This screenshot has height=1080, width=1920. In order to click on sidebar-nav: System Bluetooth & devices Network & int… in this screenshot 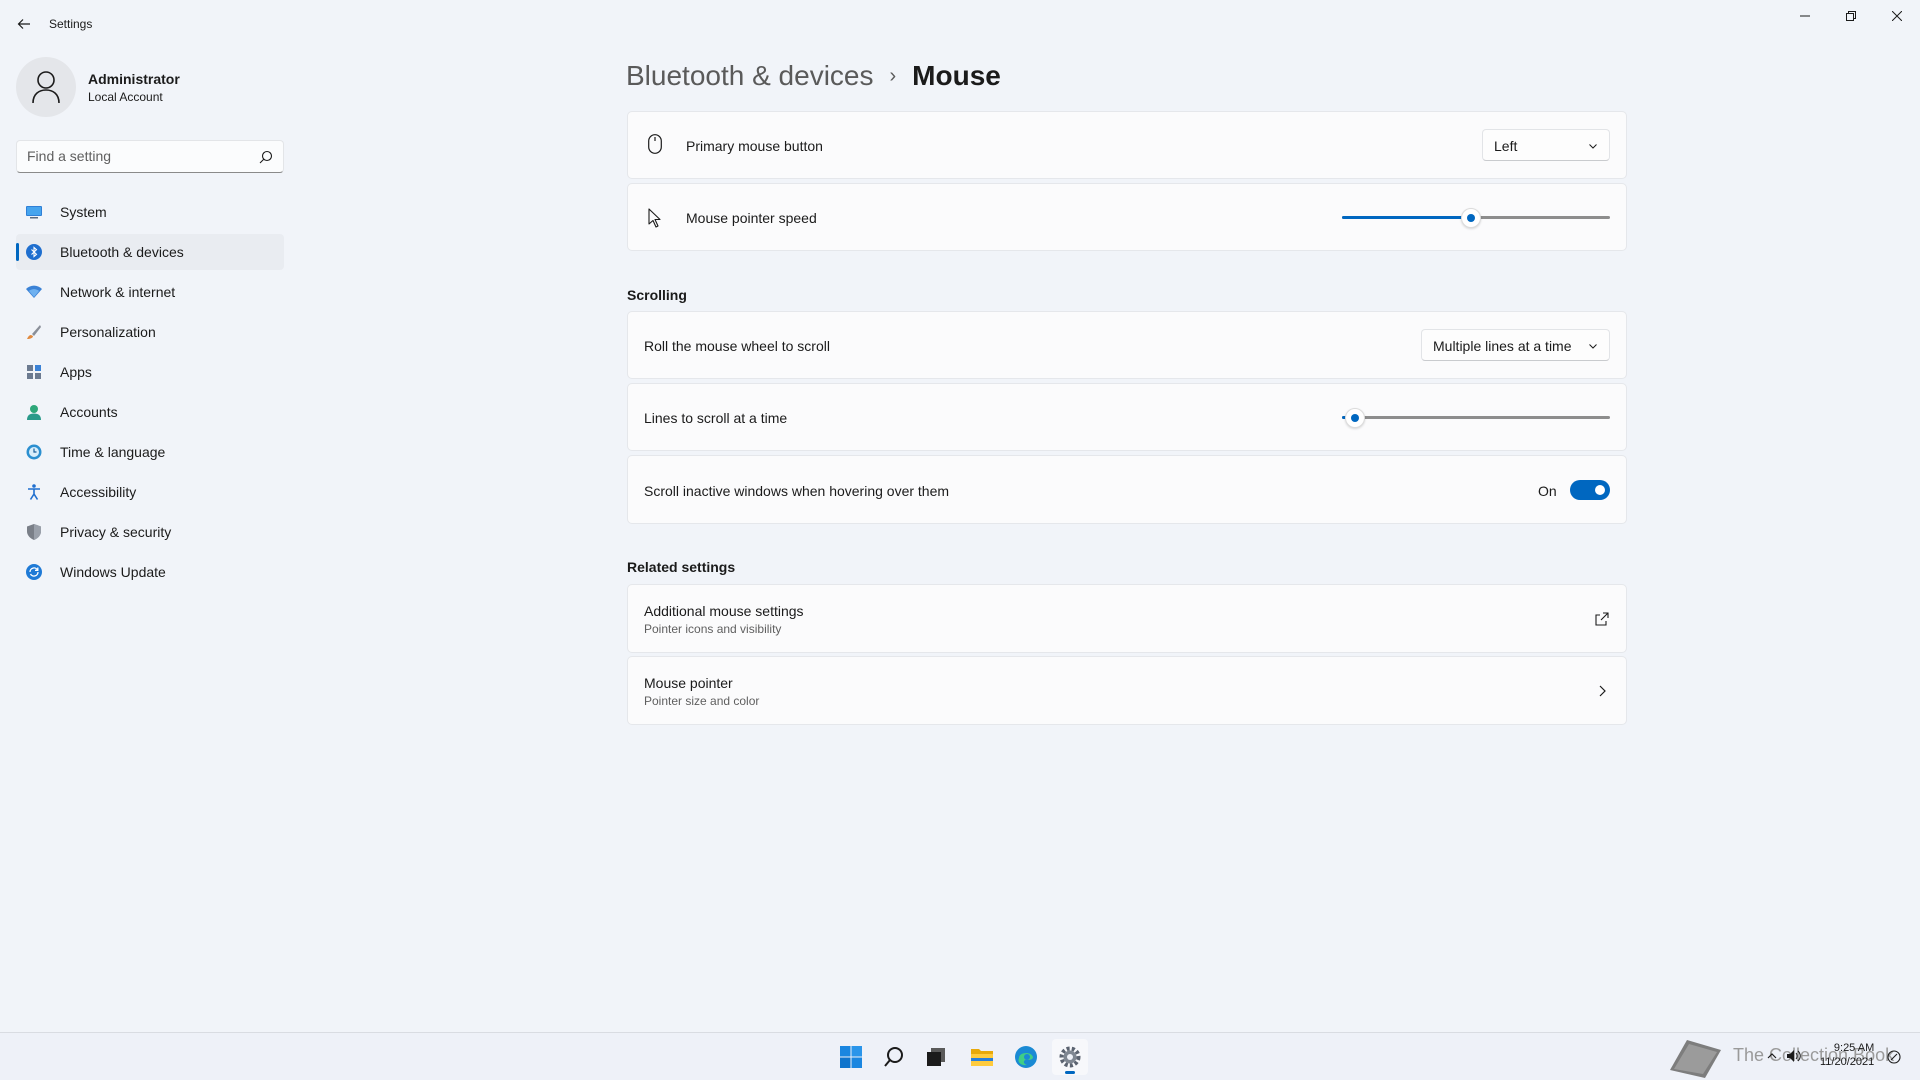, I will do `click(150, 394)`.